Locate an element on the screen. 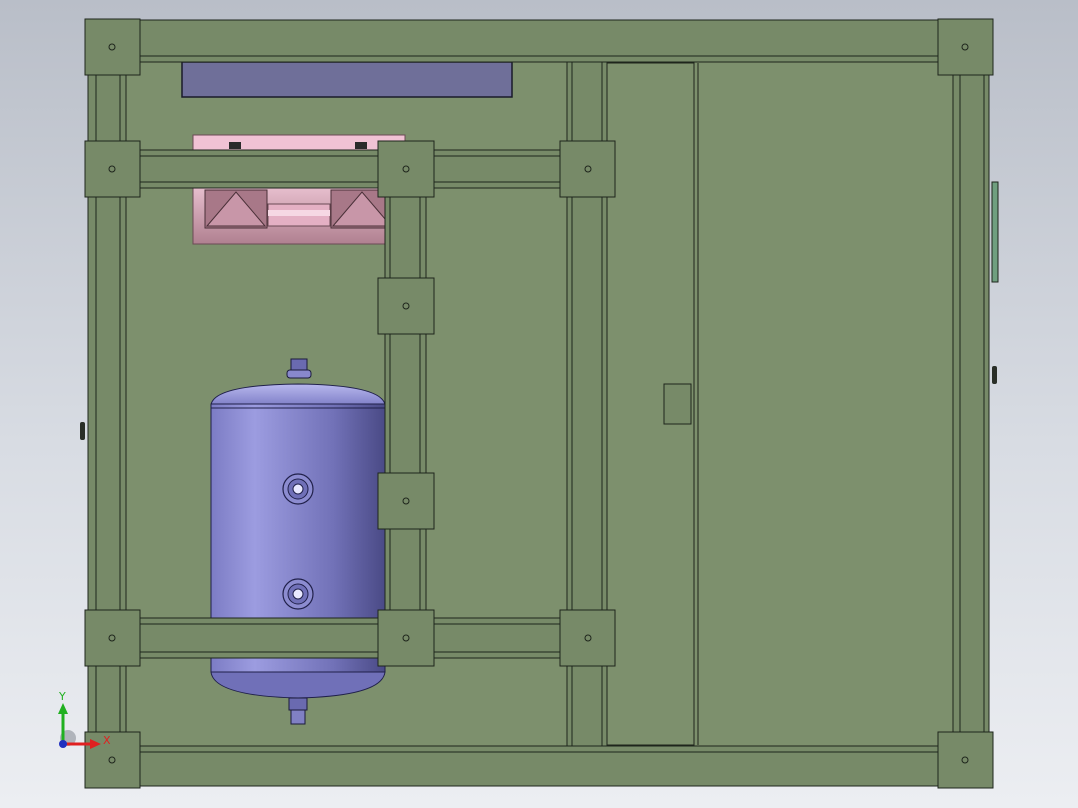  side-tab is located at coordinates (995, 232).